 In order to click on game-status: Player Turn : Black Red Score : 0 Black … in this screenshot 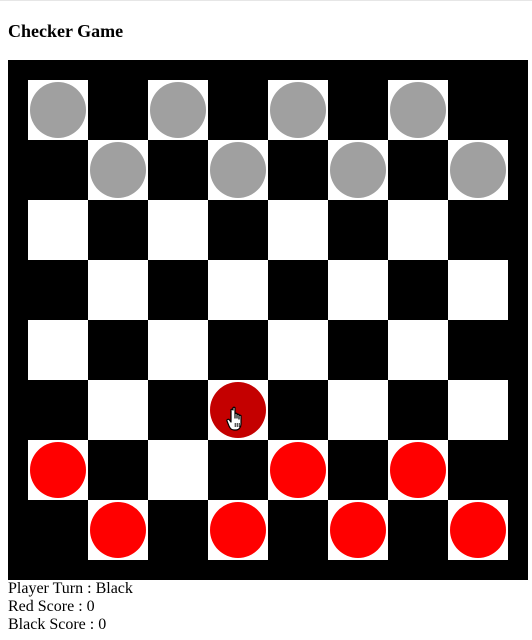, I will do `click(70, 607)`.